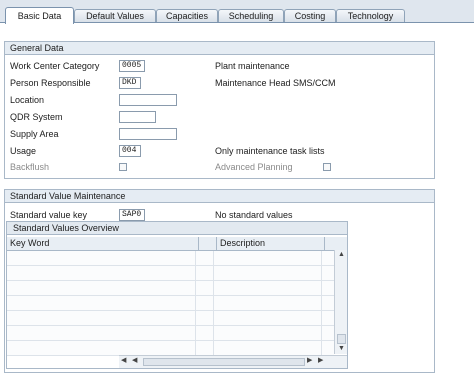 Image resolution: width=474 pixels, height=374 pixels. Describe the element at coordinates (187, 16) in the screenshot. I see `tab-capacities: Capacities` at that location.